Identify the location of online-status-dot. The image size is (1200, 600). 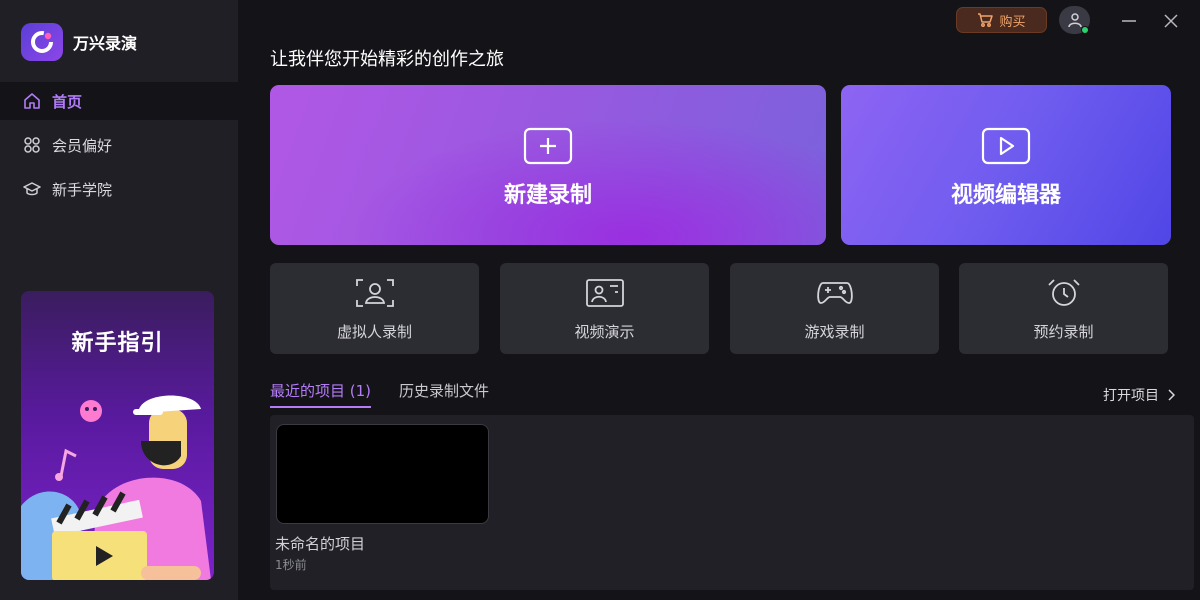
(1085, 30).